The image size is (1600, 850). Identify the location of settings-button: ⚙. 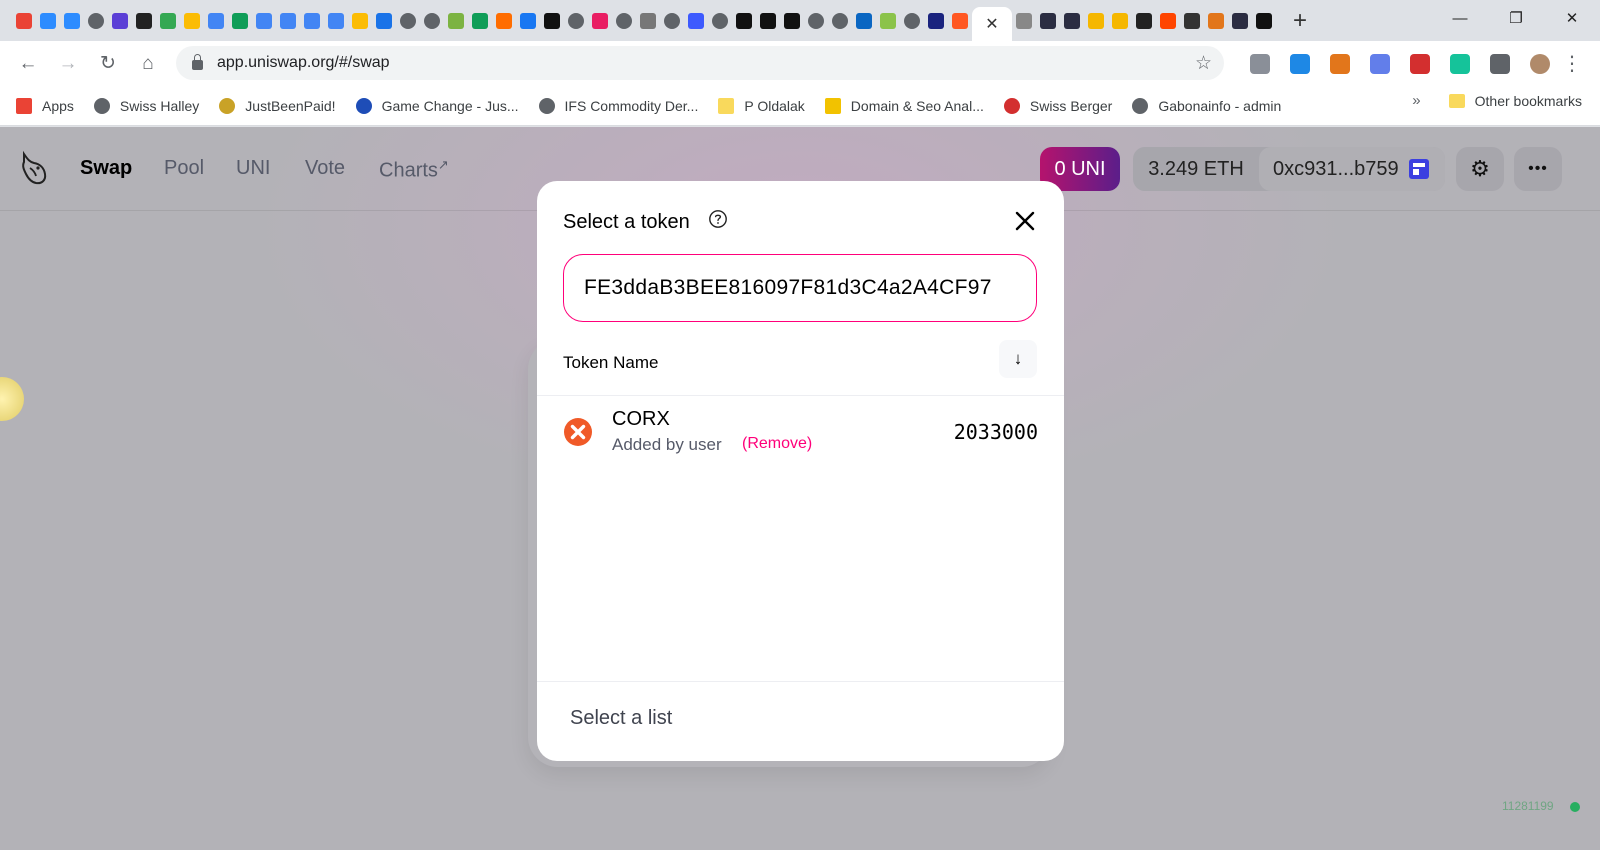
(1480, 169).